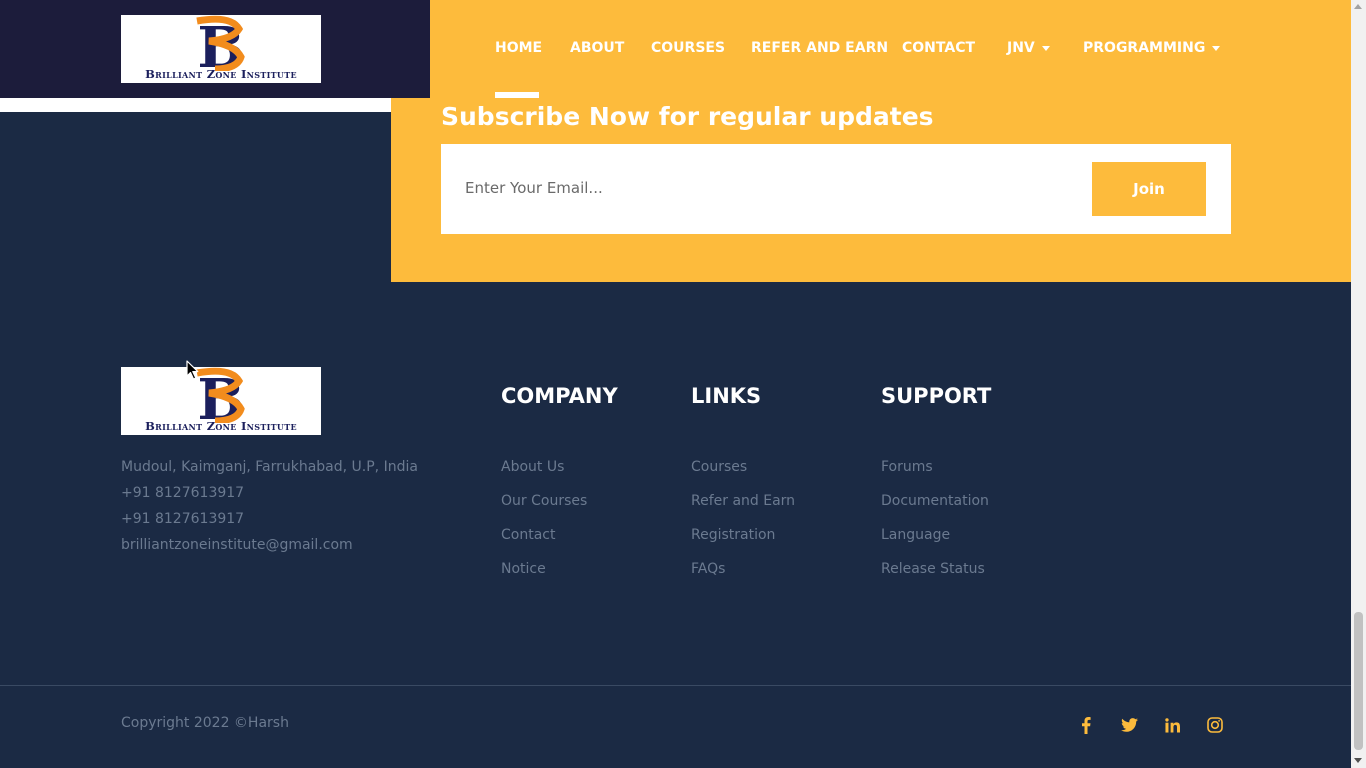 This screenshot has width=1366, height=768. I want to click on linkedin-icon, so click(1172, 725).